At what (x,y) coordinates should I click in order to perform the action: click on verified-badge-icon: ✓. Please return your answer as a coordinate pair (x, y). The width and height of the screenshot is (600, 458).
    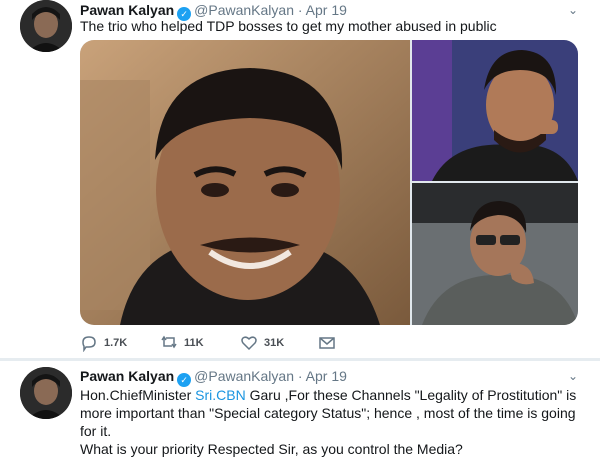
    Looking at the image, I should click on (184, 380).